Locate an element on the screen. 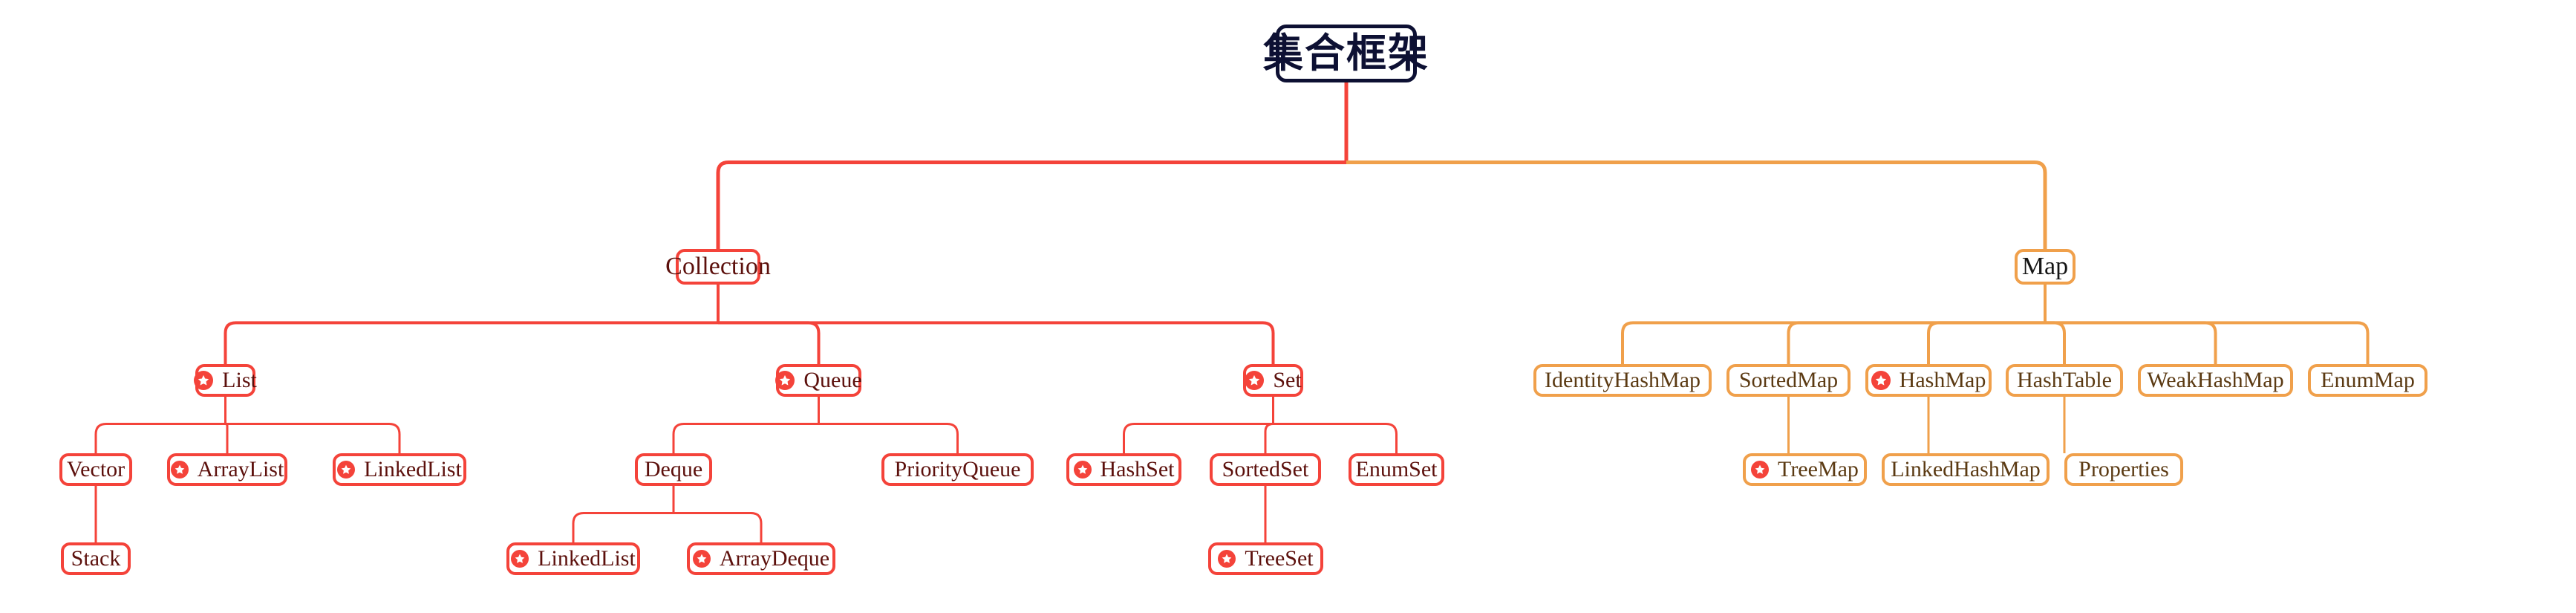  edge-map-to-sortedmap is located at coordinates (1916, 342).